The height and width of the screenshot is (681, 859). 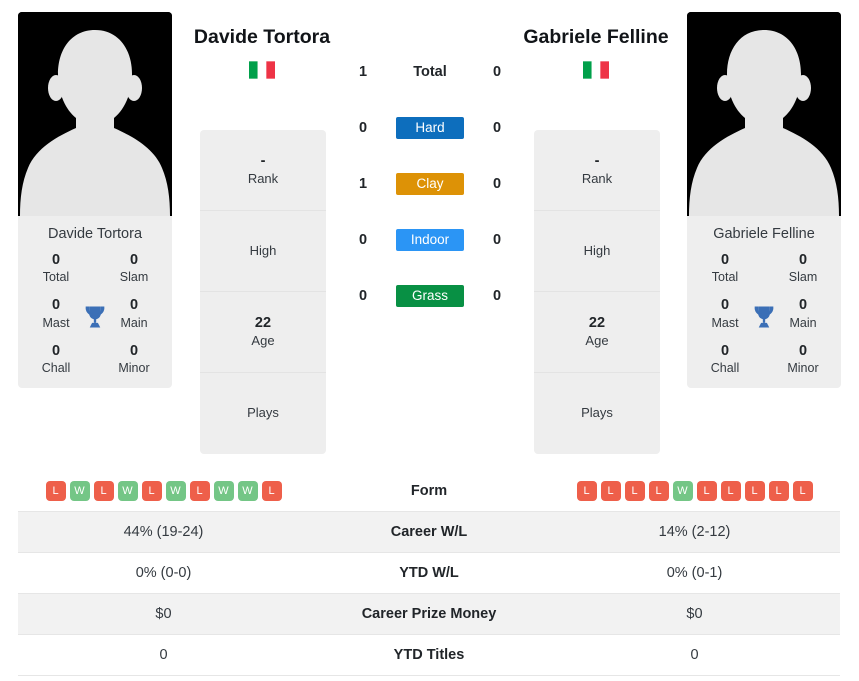 What do you see at coordinates (262, 37) in the screenshot?
I see `player-name-left: Davide Tortora` at bounding box center [262, 37].